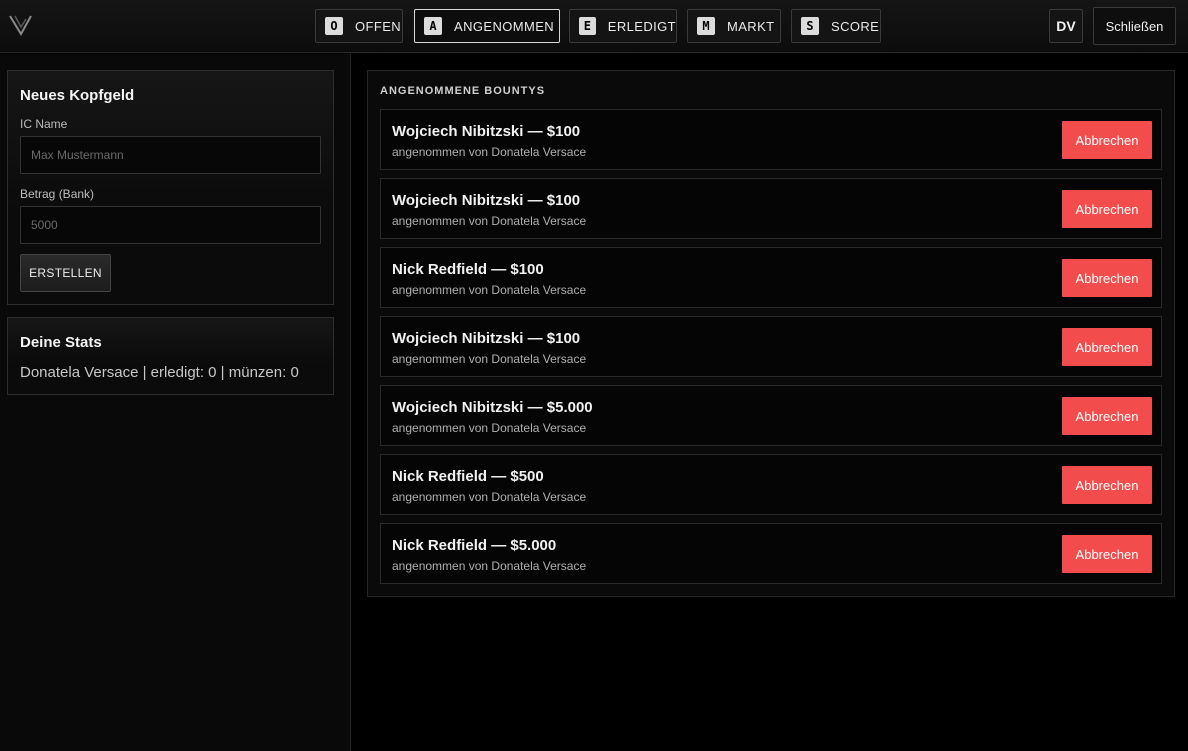 The height and width of the screenshot is (751, 1188). Describe the element at coordinates (751, 26) in the screenshot. I see `tab-label: MARKT` at that location.